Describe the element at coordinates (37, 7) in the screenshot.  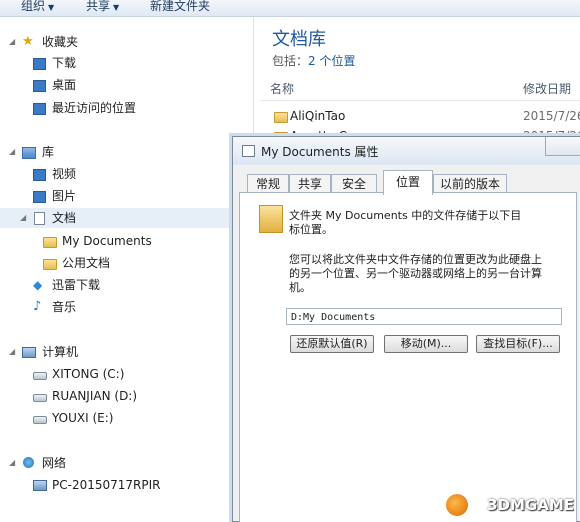
I see `organize-menu: 组织 ▼` at that location.